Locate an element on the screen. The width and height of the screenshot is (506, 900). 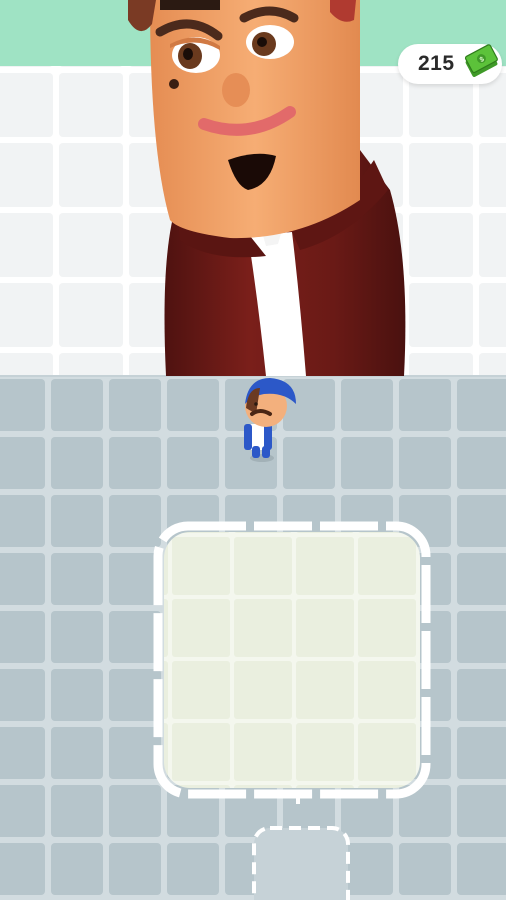
cash-stack-icon: $ is located at coordinates (481, 60).